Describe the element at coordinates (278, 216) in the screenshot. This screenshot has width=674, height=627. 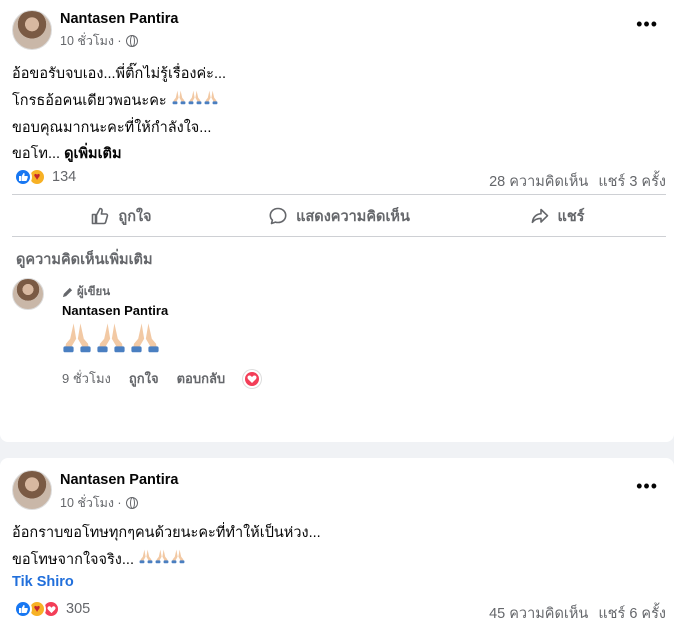
I see `comment-bubble-icon` at that location.